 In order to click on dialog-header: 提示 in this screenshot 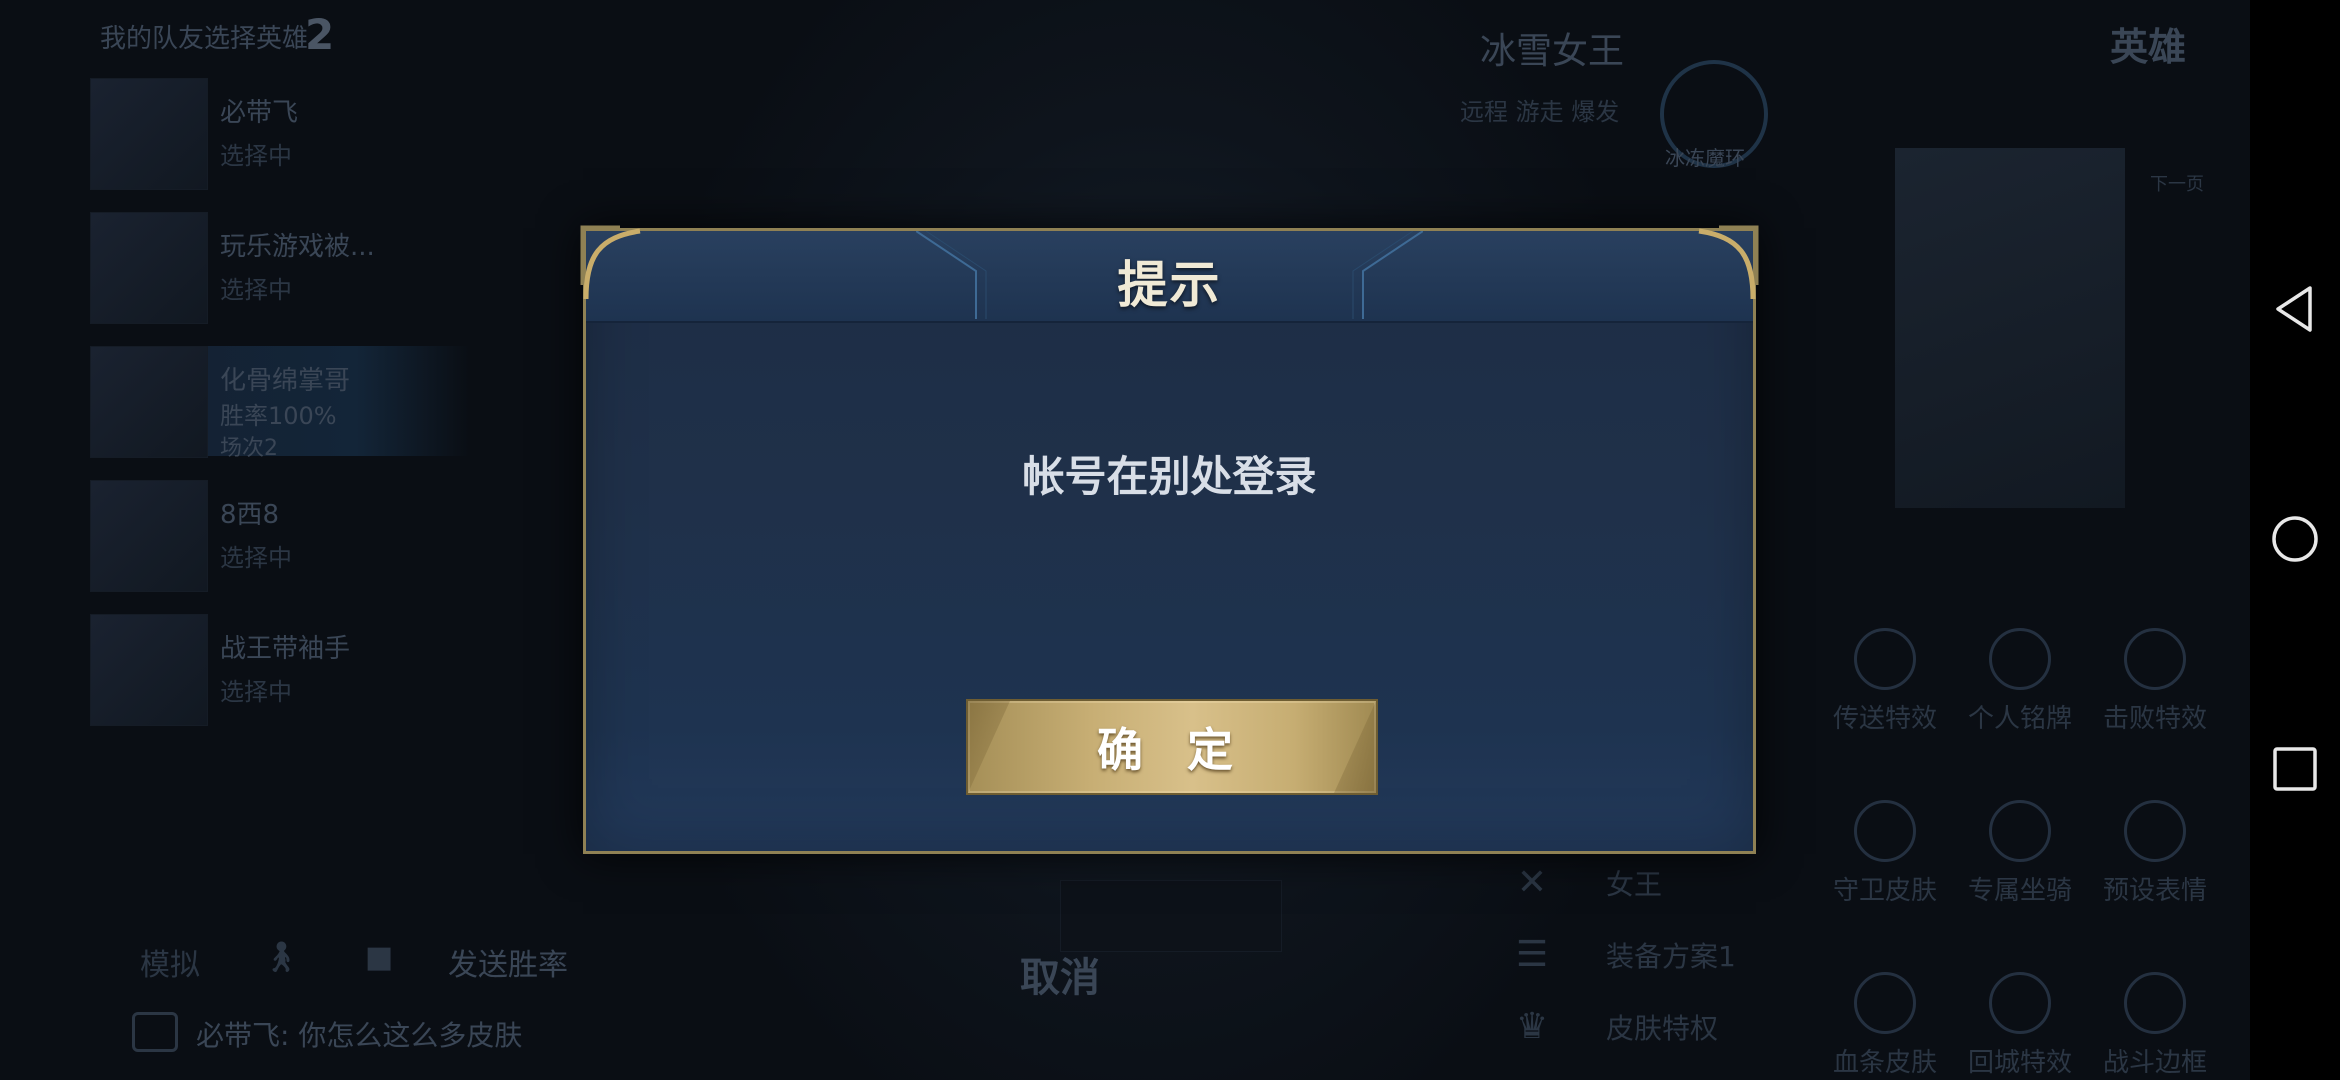, I will do `click(1169, 277)`.